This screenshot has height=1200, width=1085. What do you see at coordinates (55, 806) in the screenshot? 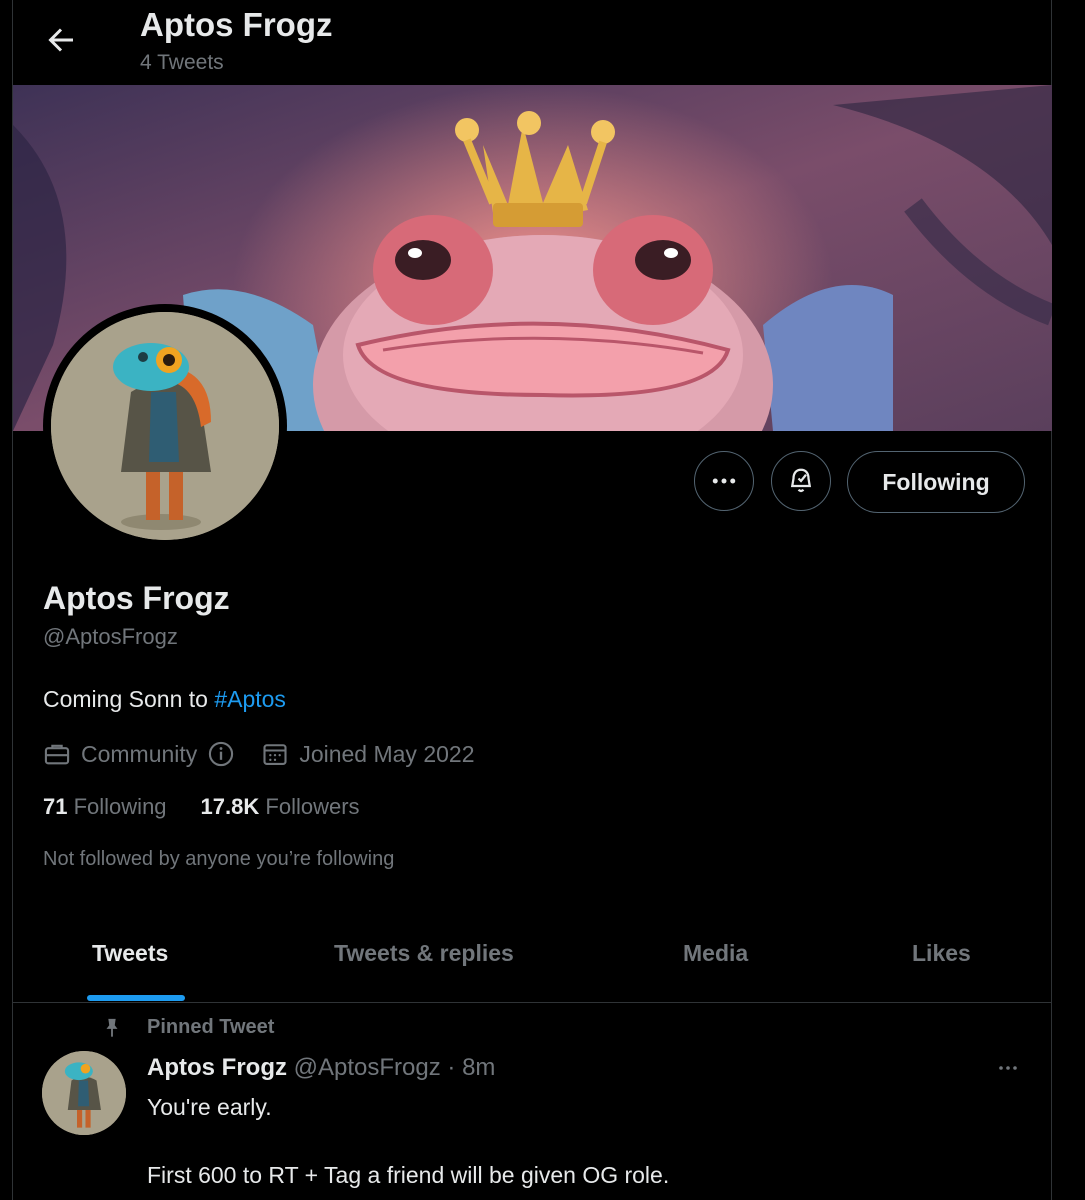
I see `following-count: 71` at bounding box center [55, 806].